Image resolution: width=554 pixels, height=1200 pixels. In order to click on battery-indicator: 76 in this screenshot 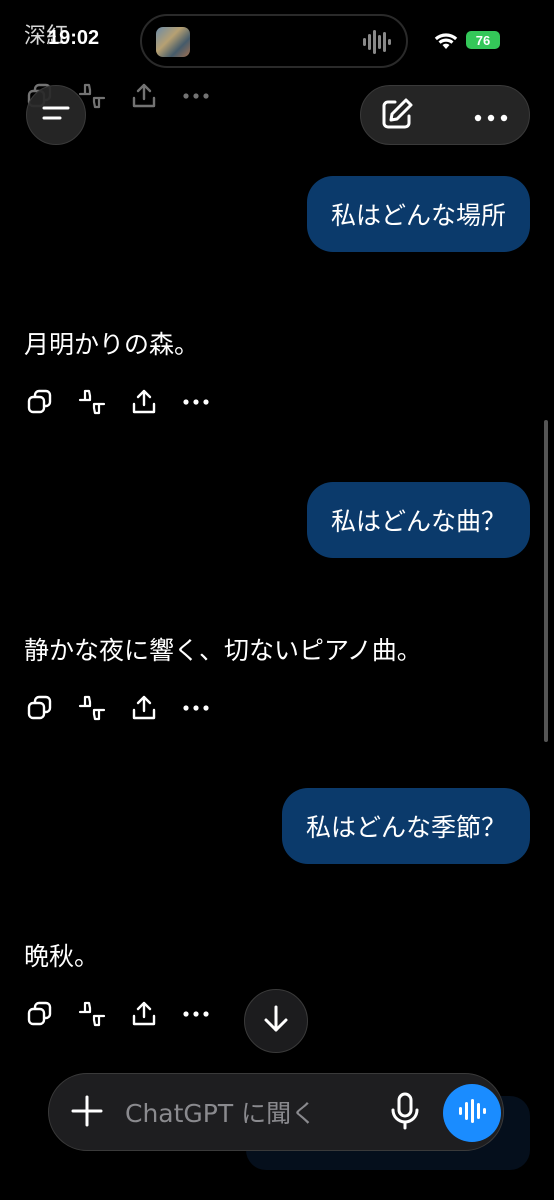, I will do `click(483, 40)`.